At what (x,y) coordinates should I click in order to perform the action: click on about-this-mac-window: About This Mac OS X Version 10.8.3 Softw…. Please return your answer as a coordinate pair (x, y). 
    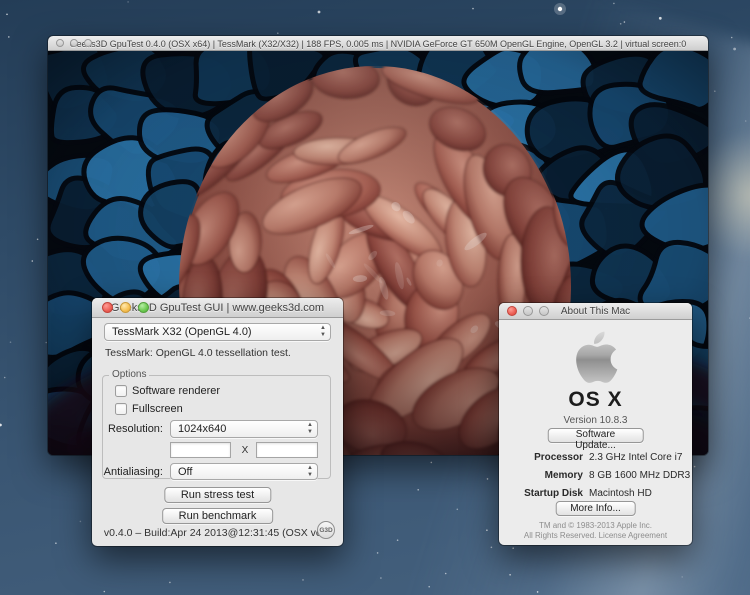
    Looking at the image, I should click on (595, 424).